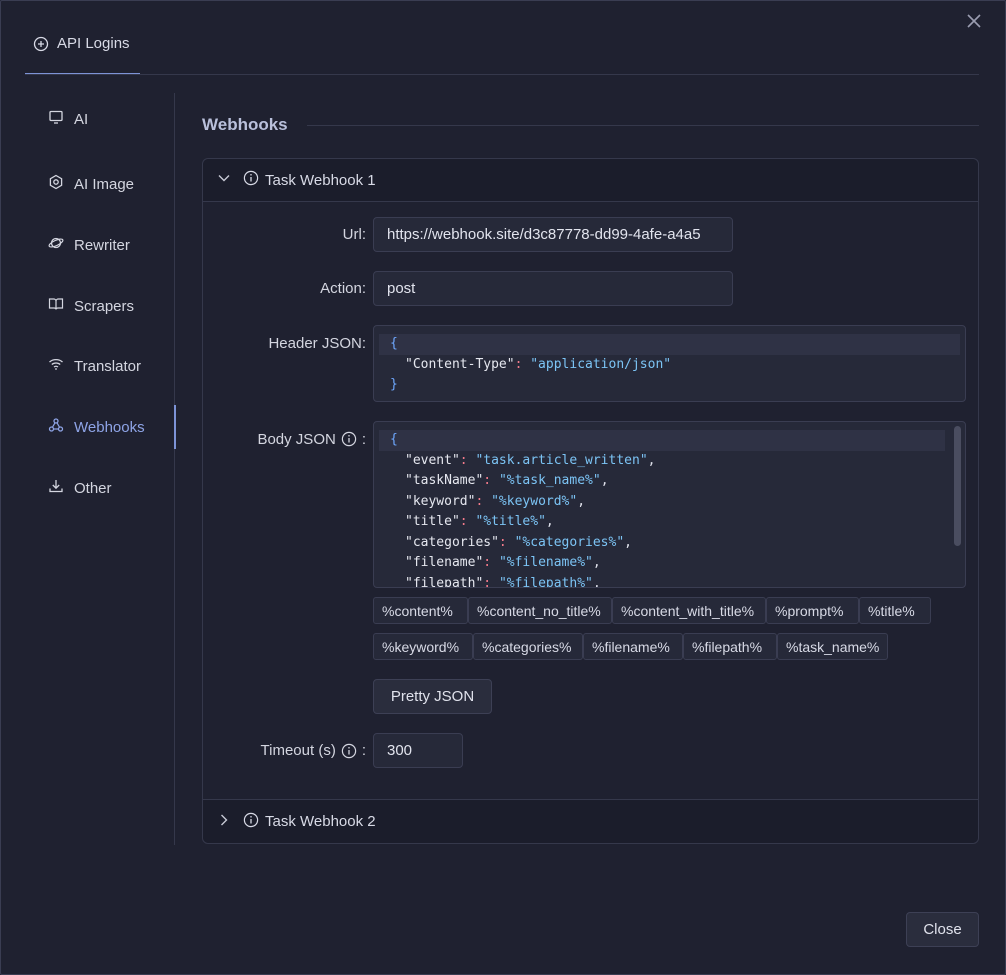 This screenshot has height=975, width=1006. Describe the element at coordinates (317, 343) in the screenshot. I see `header-json-label: Header JSON:` at that location.